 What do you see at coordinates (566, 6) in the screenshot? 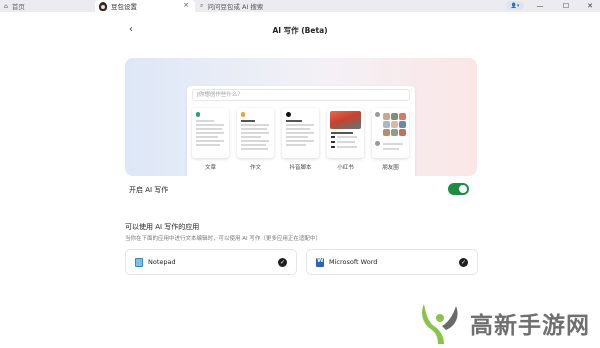
I see `maximize-button: ☐` at bounding box center [566, 6].